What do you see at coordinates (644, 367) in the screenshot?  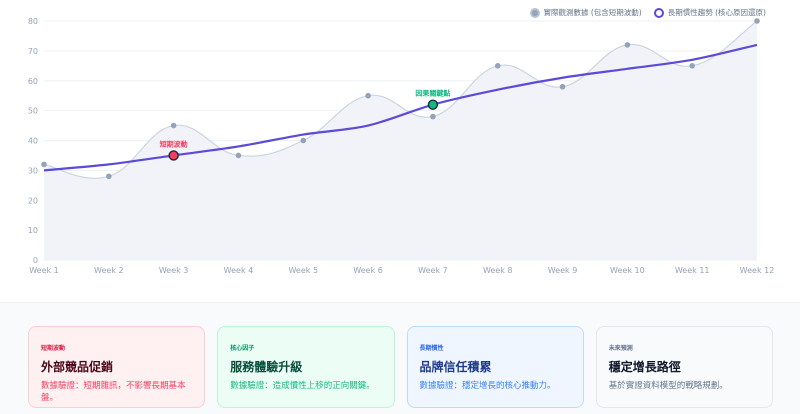 I see `card-title: 穩定增長路徑` at bounding box center [644, 367].